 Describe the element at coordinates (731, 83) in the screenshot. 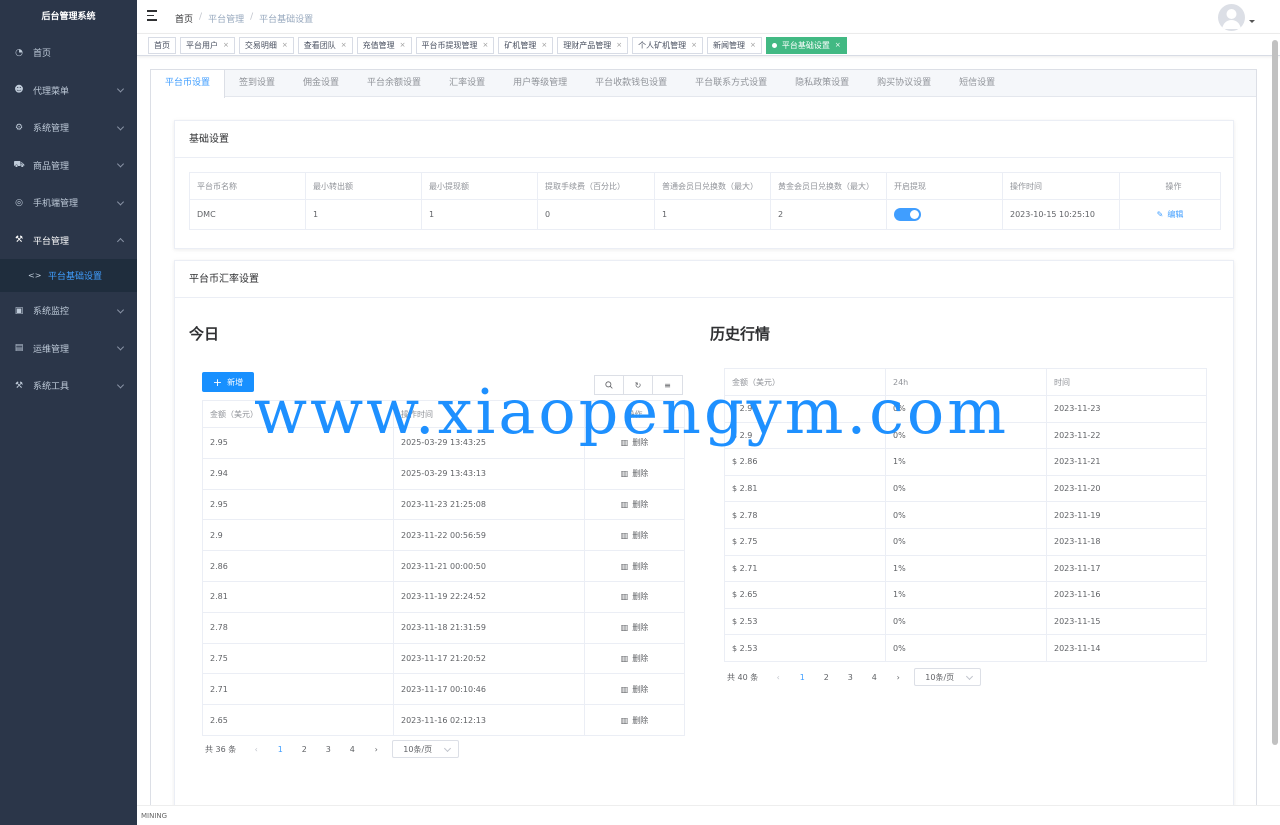

I see `tab-7: 平台联系方式设置` at that location.